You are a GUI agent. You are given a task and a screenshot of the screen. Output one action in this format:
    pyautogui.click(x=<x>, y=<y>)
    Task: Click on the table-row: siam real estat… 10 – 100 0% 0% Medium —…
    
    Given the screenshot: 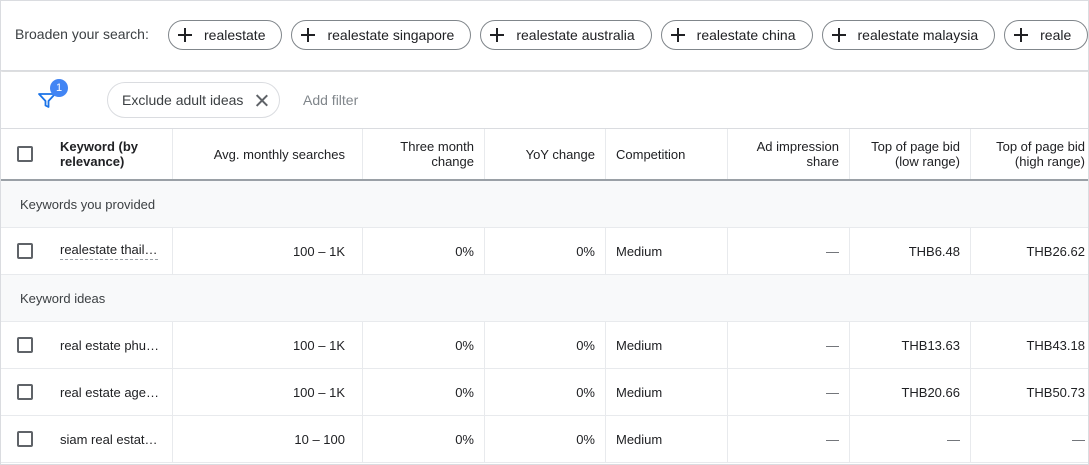 What is the action you would take?
    pyautogui.click(x=544, y=439)
    